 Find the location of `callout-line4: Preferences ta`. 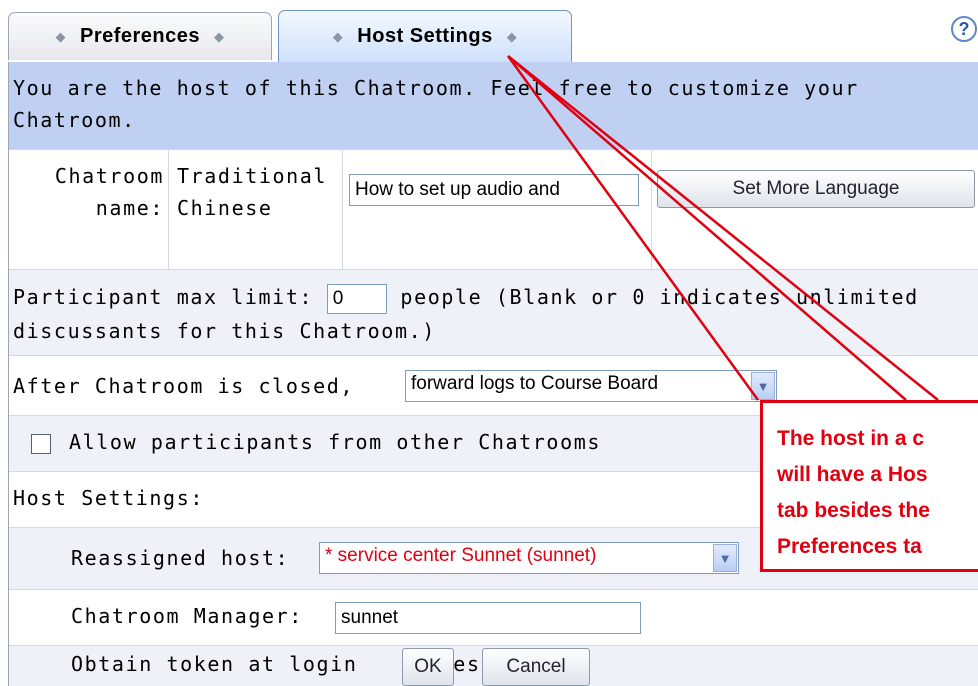

callout-line4: Preferences ta is located at coordinates (849, 546).